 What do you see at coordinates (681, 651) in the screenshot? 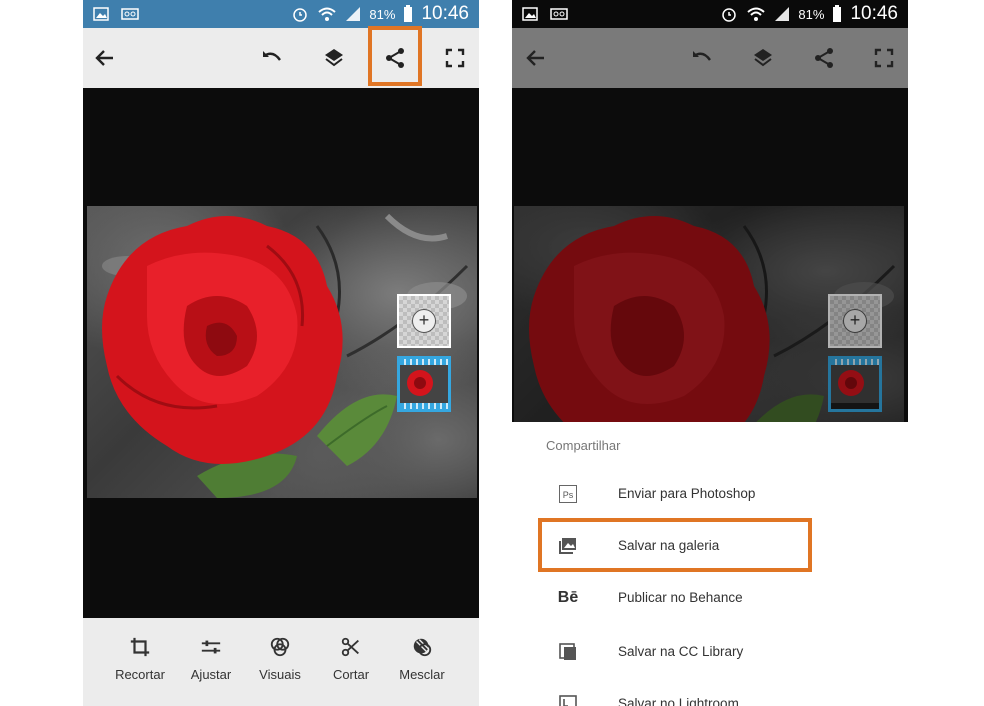
I see `share-item-label: Salvar na CC Library` at bounding box center [681, 651].